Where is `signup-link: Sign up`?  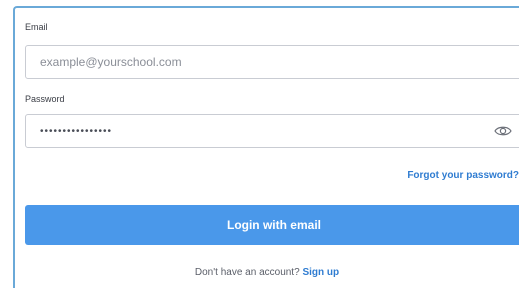 signup-link: Sign up is located at coordinates (320, 272).